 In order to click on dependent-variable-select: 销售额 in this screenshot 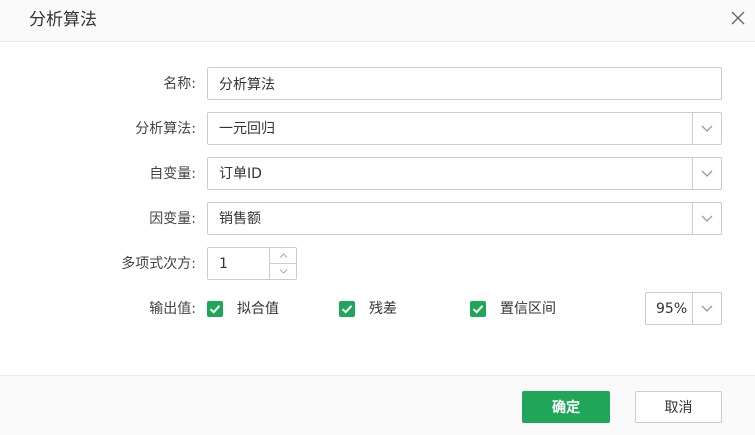, I will do `click(464, 218)`.